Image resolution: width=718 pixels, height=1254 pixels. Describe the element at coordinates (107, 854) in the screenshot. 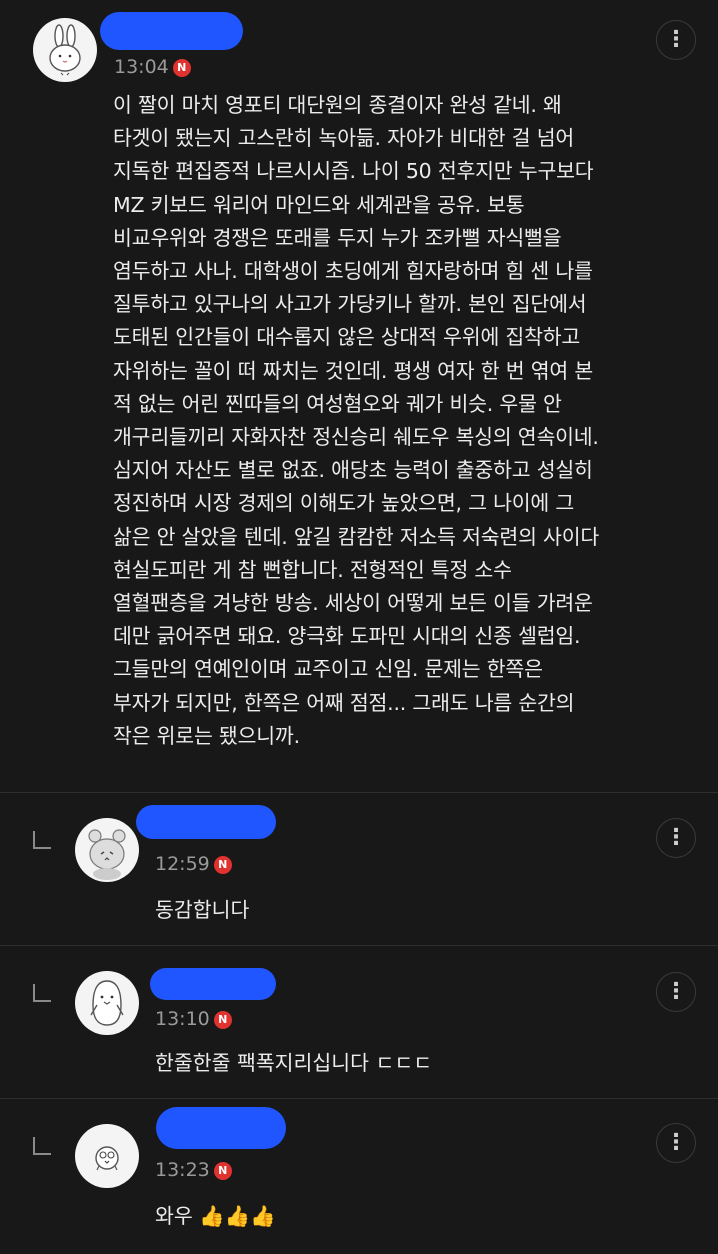

I see `bear-avatar-icon` at that location.